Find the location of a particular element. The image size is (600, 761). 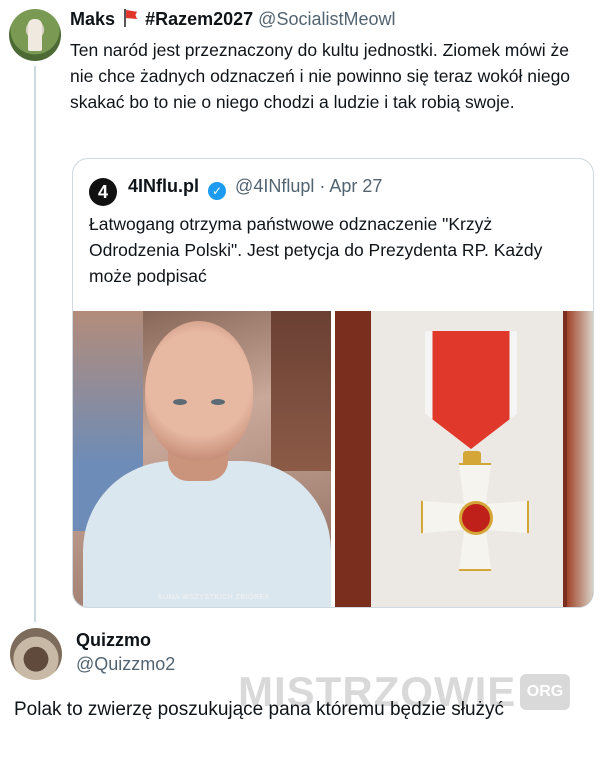

tweet-header: Maks #Razem2027 @SocialistMeowl is located at coordinates (232, 19).